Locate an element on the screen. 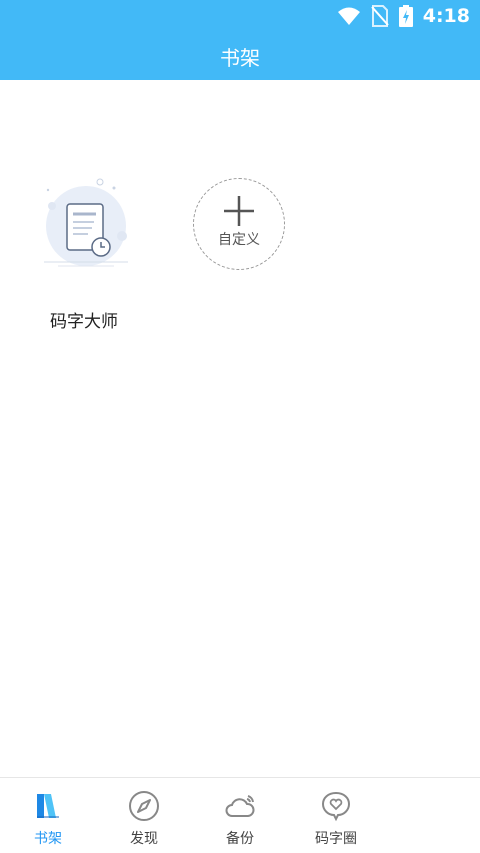  chat-heart-icon is located at coordinates (336, 806).